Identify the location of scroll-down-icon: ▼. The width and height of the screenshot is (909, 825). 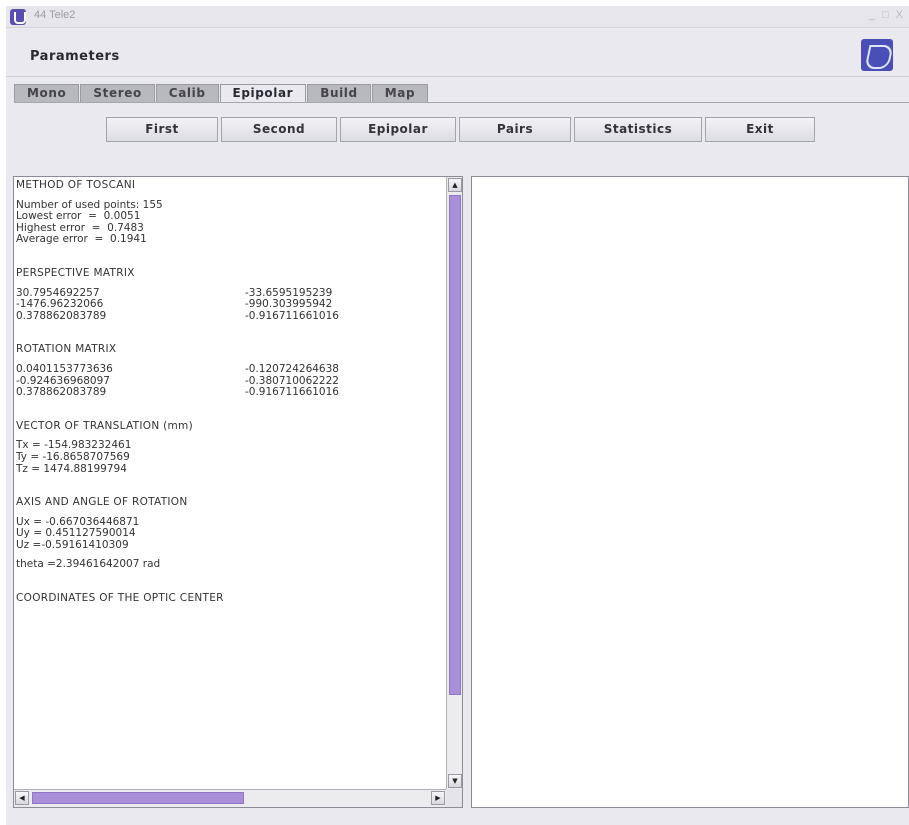
(455, 781).